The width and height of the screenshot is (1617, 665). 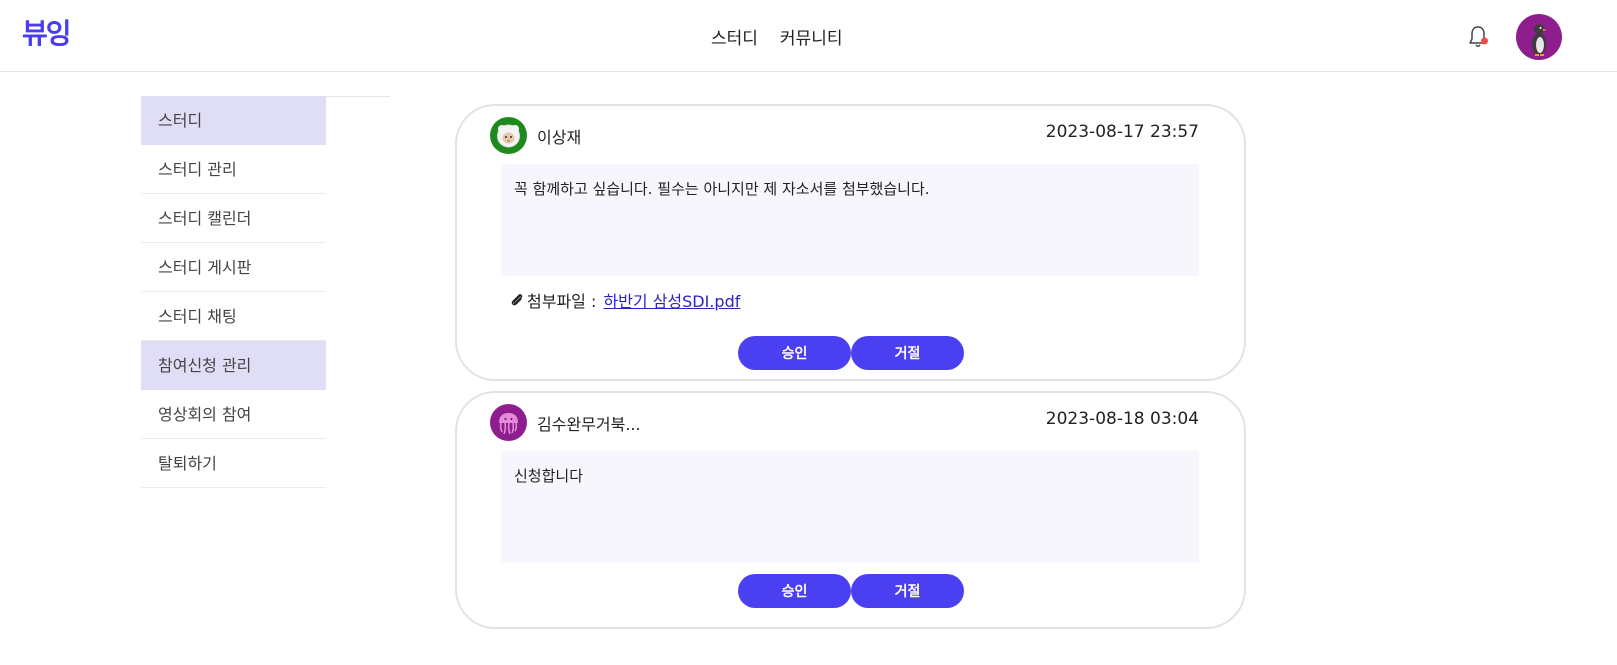 I want to click on sidebar-item-study: 스터디, so click(x=233, y=120).